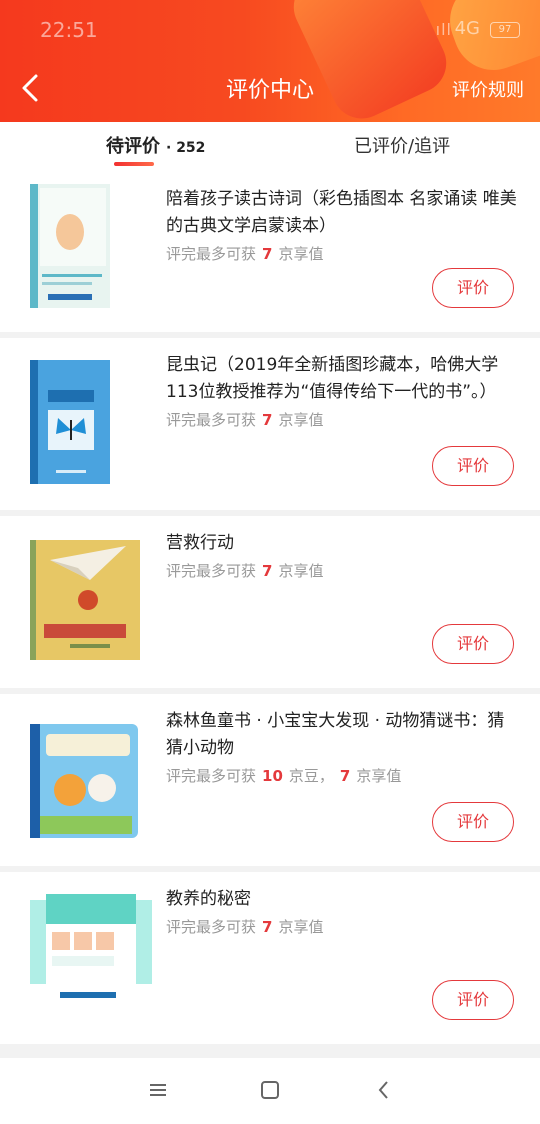 The height and width of the screenshot is (1124, 540). Describe the element at coordinates (270, 147) in the screenshot. I see `tab-bar: 待评价 · 252 已评价/追评` at that location.